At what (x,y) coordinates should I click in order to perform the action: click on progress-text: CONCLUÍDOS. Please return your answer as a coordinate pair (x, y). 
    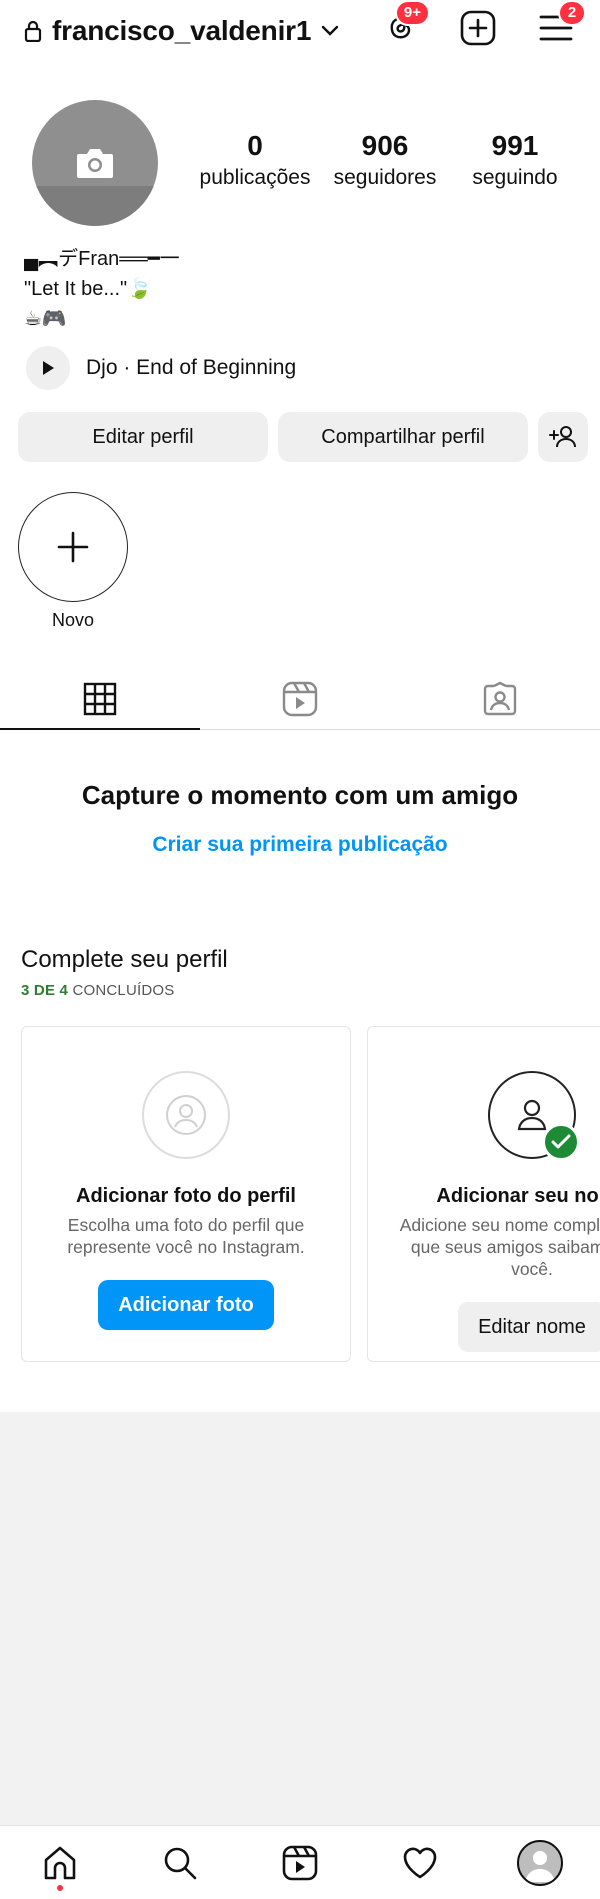
    Looking at the image, I should click on (123, 990).